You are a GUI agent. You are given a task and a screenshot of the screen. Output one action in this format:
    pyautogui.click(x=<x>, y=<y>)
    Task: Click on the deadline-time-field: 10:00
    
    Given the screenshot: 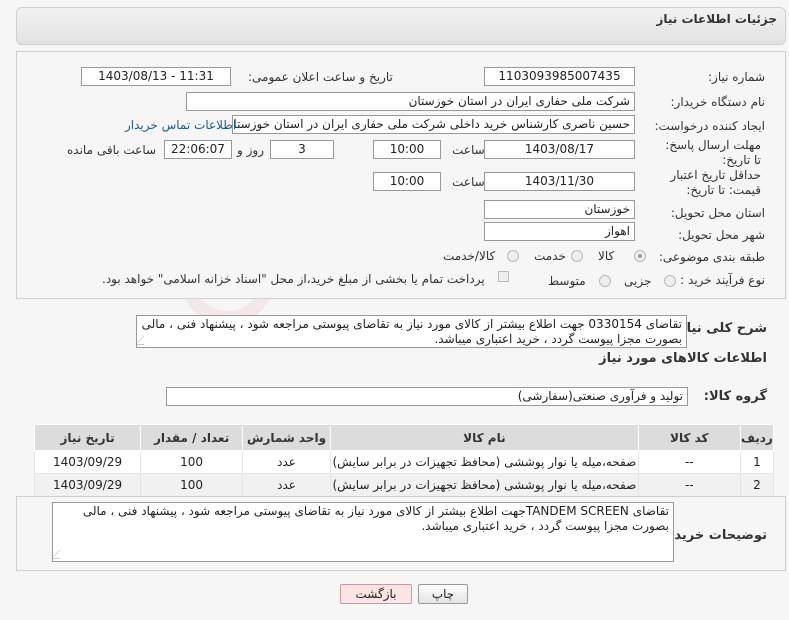 What is the action you would take?
    pyautogui.click(x=407, y=149)
    